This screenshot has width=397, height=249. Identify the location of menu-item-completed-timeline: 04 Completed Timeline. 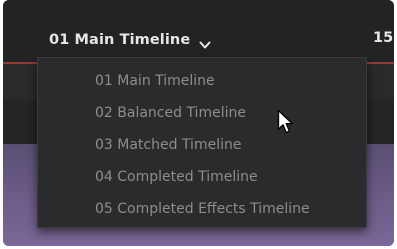
(202, 177).